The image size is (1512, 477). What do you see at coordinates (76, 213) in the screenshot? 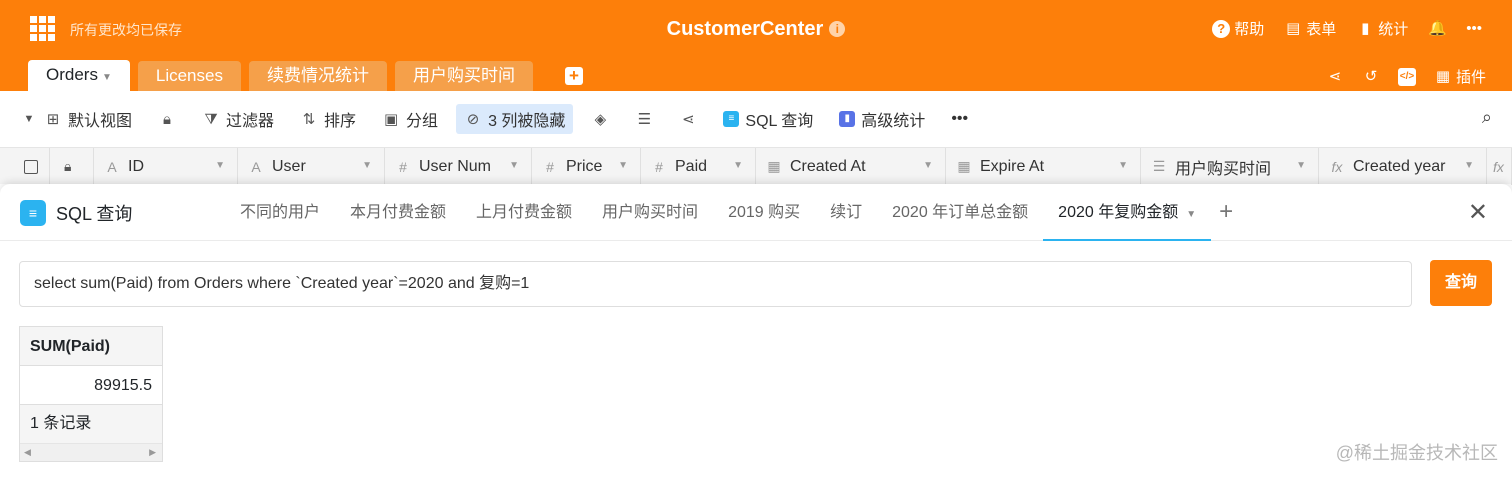
I see `sql-panel-title: ≡ SQL 查询` at bounding box center [76, 213].